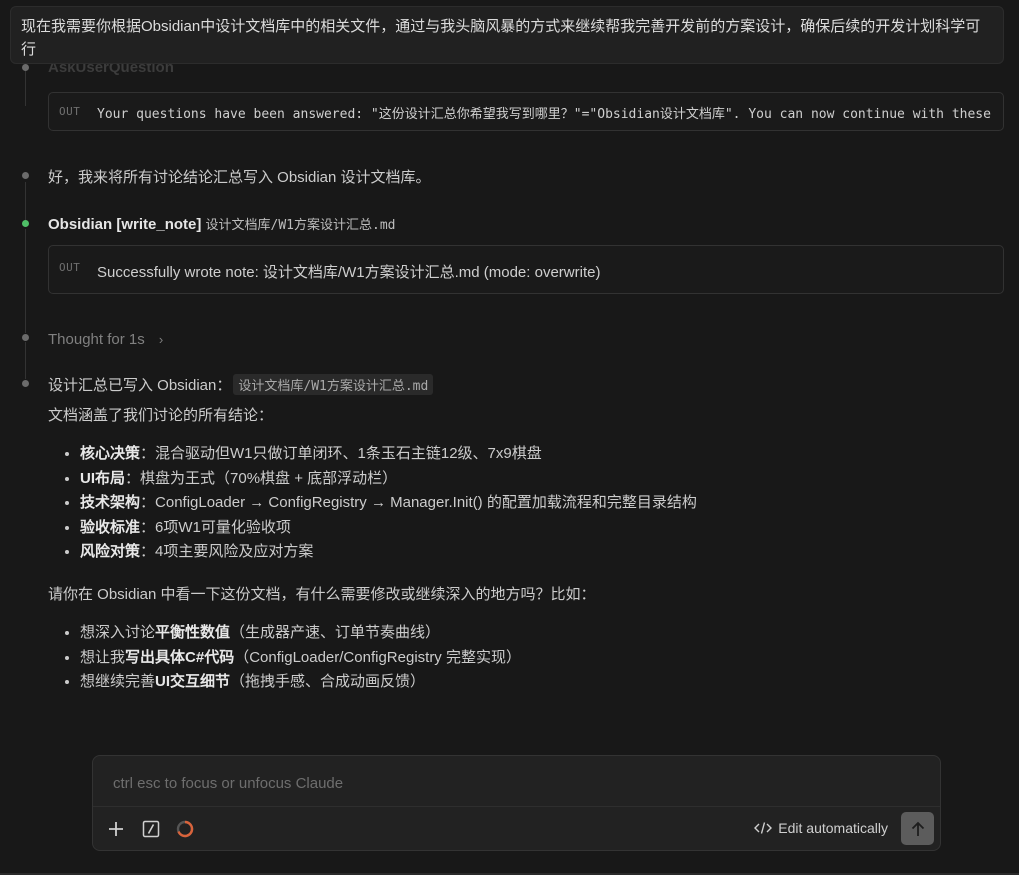  I want to click on code-icon, so click(763, 828).